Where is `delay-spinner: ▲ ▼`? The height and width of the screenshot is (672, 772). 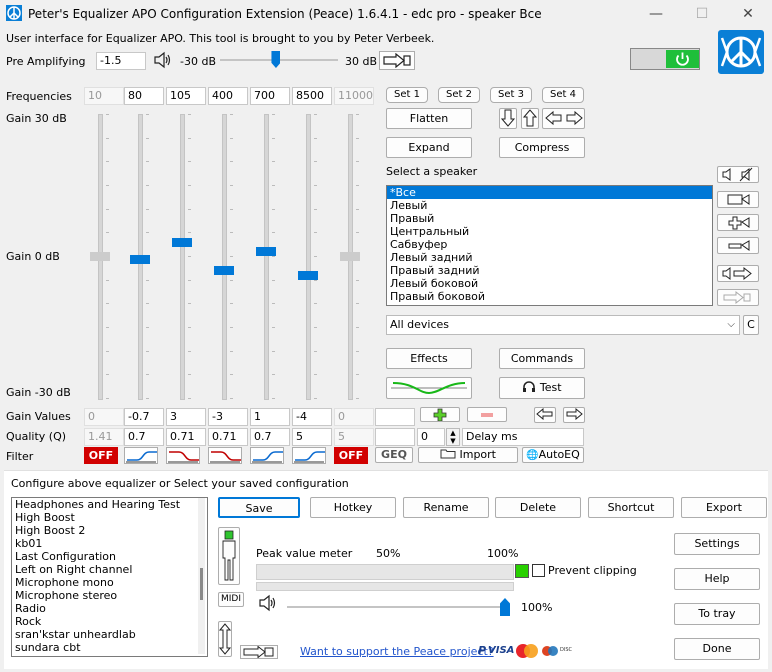 delay-spinner: ▲ ▼ is located at coordinates (453, 437).